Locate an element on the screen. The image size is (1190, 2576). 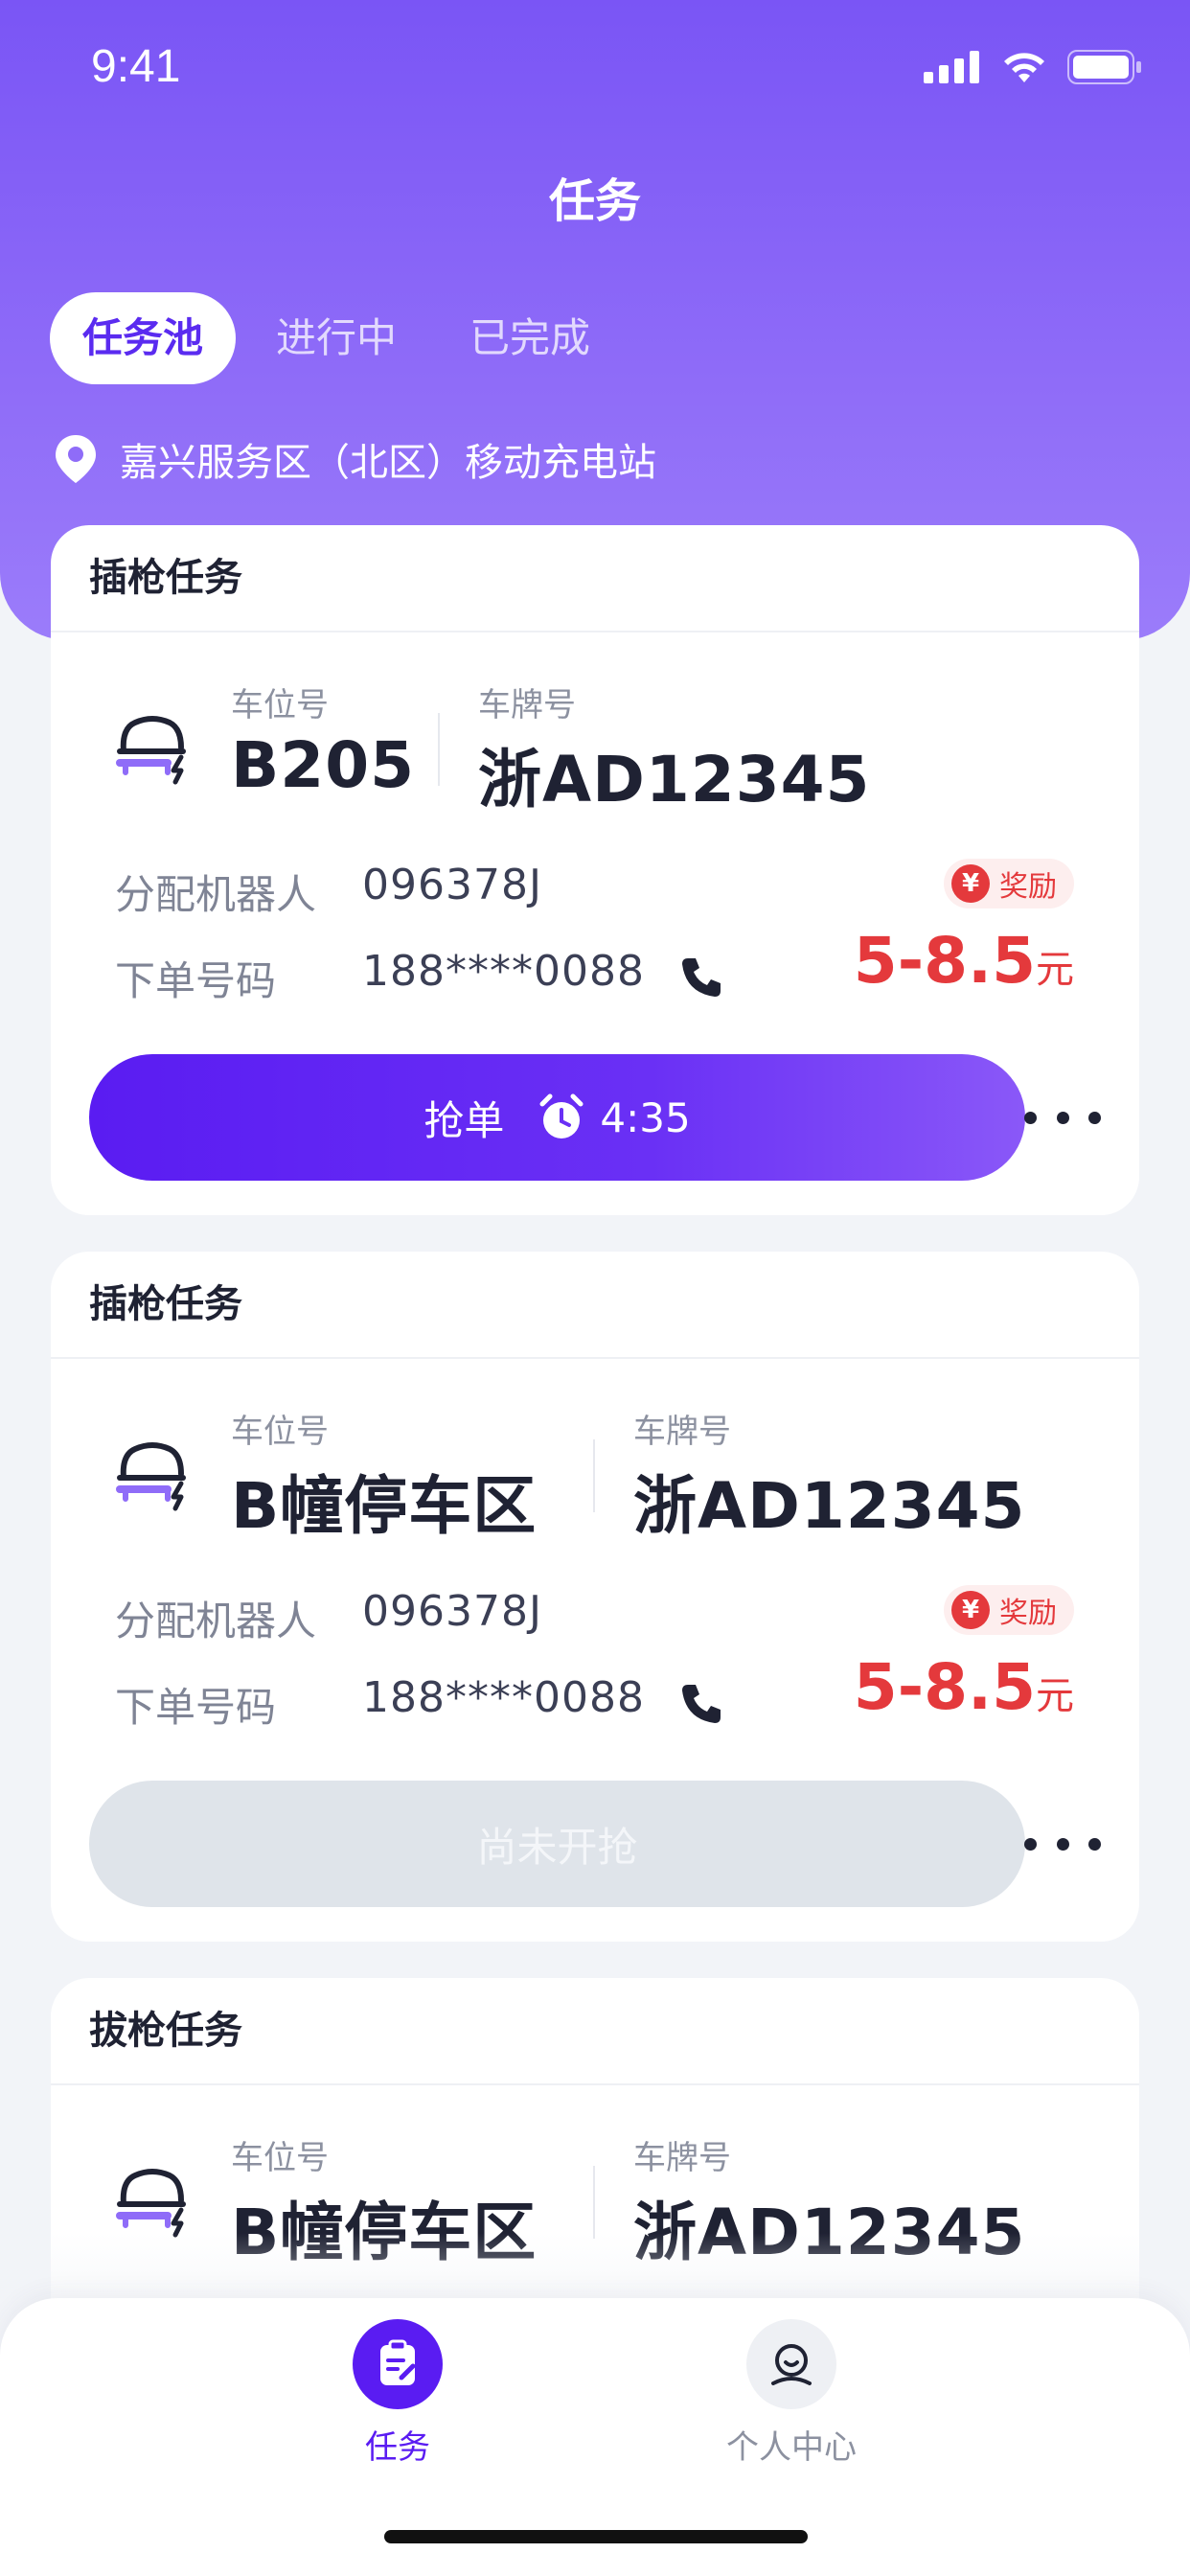
status-bar: 9:41 is located at coordinates (595, 72).